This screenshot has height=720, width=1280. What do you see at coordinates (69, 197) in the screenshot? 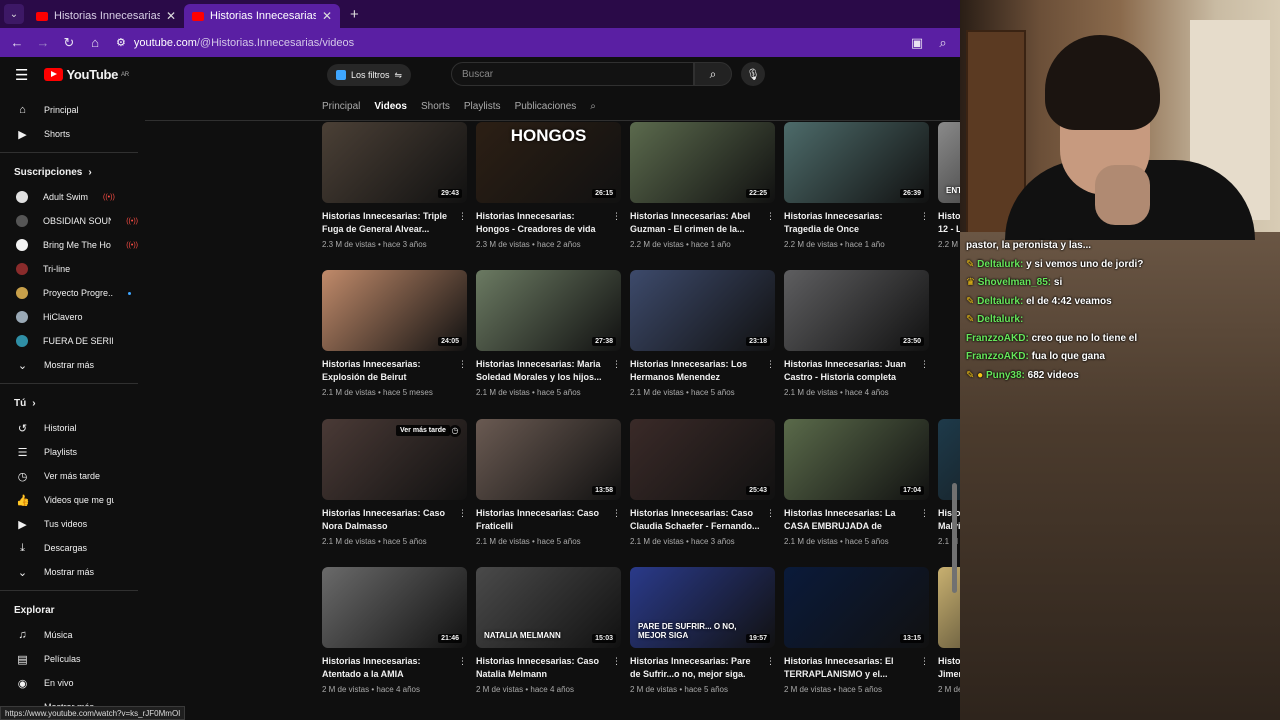
I see `sidebar-subscription: Adult Swim ((•))` at bounding box center [69, 197].